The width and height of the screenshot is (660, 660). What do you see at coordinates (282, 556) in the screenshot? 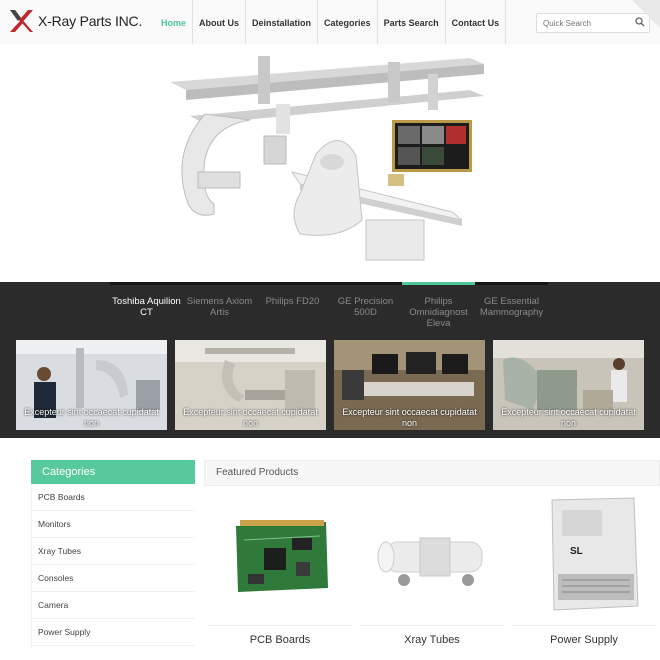
I see `pcb-board-image` at bounding box center [282, 556].